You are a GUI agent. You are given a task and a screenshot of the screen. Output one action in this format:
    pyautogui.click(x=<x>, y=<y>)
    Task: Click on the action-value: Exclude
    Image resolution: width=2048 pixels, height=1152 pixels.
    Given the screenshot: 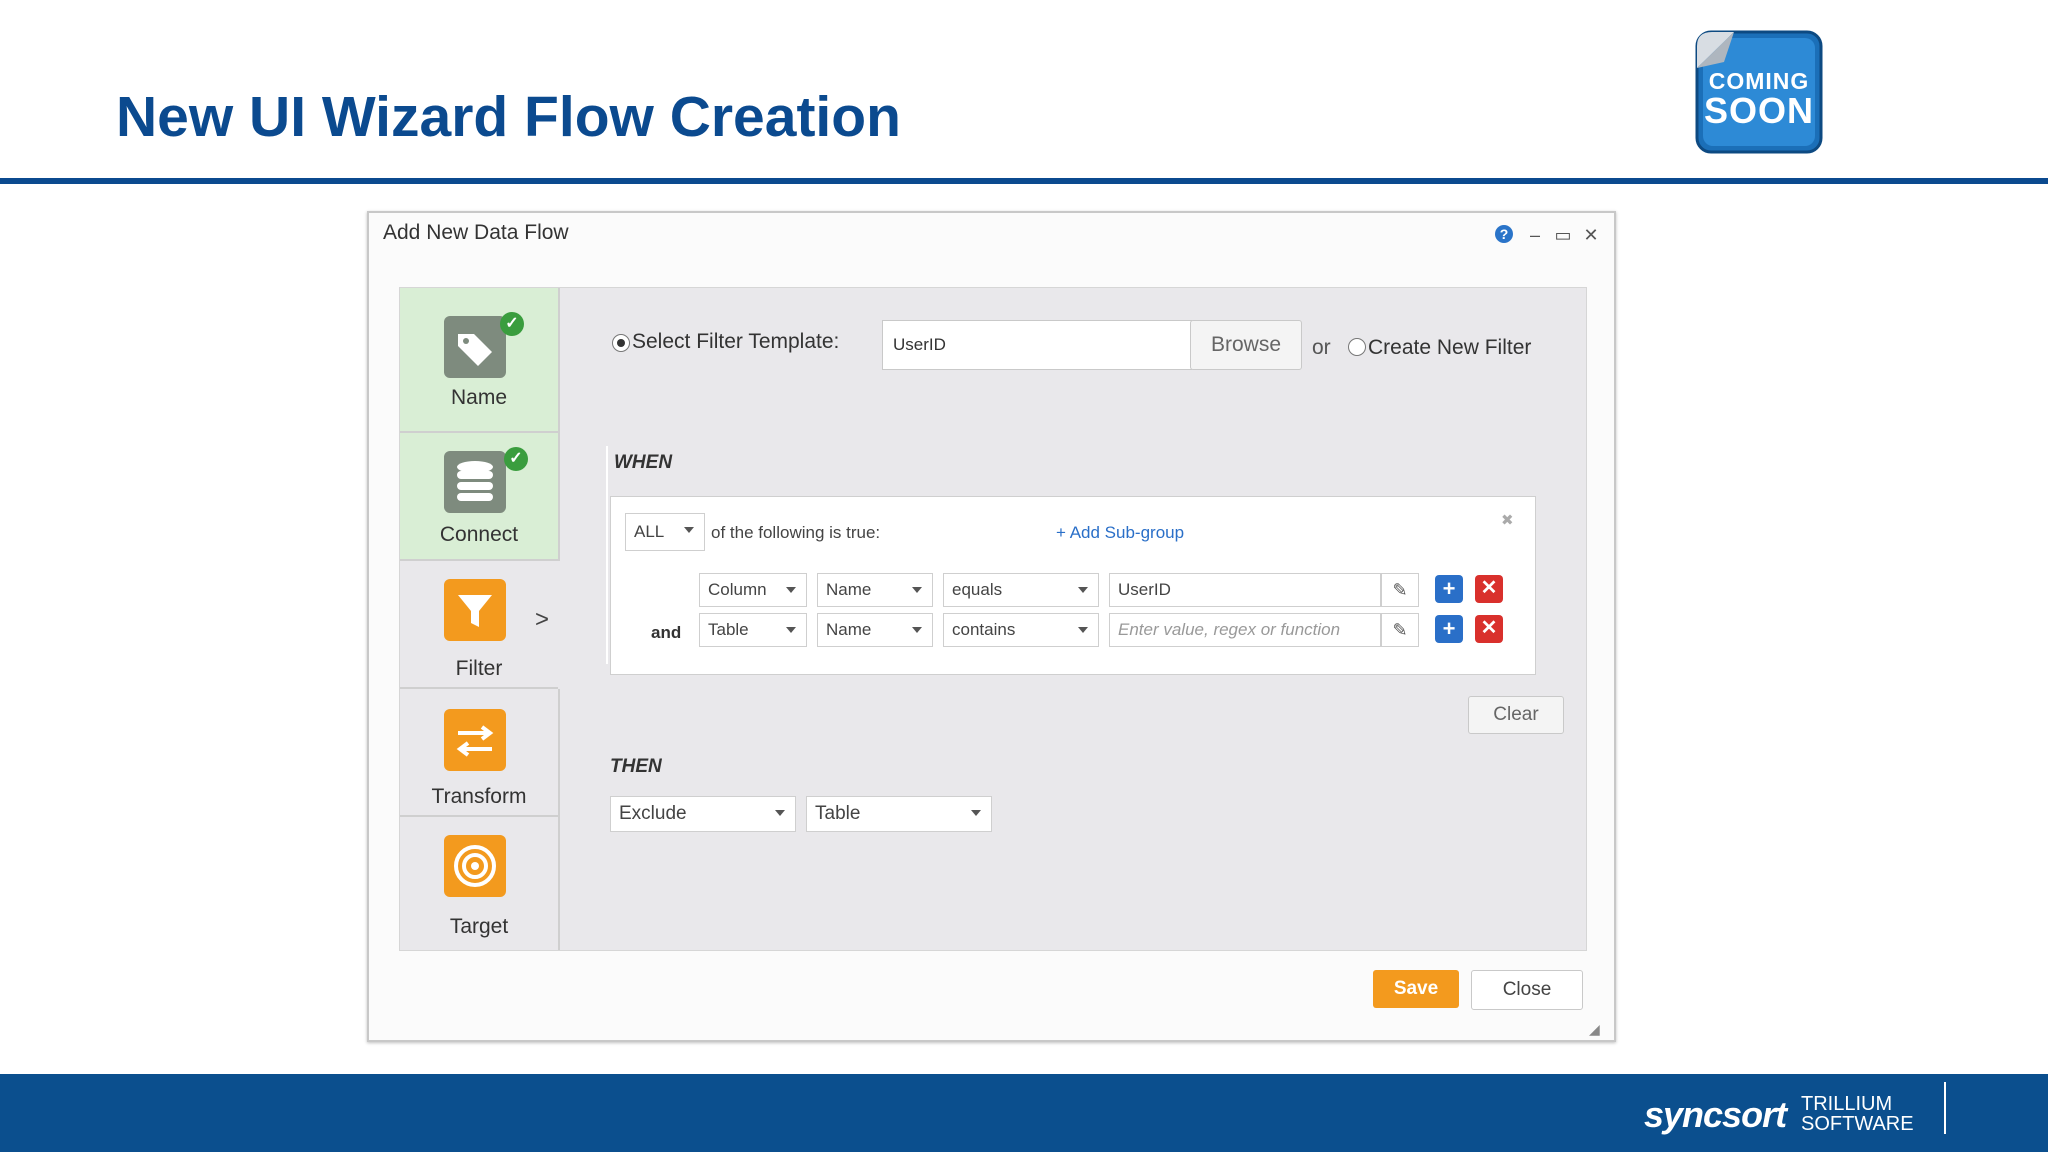 What is the action you would take?
    pyautogui.click(x=653, y=813)
    